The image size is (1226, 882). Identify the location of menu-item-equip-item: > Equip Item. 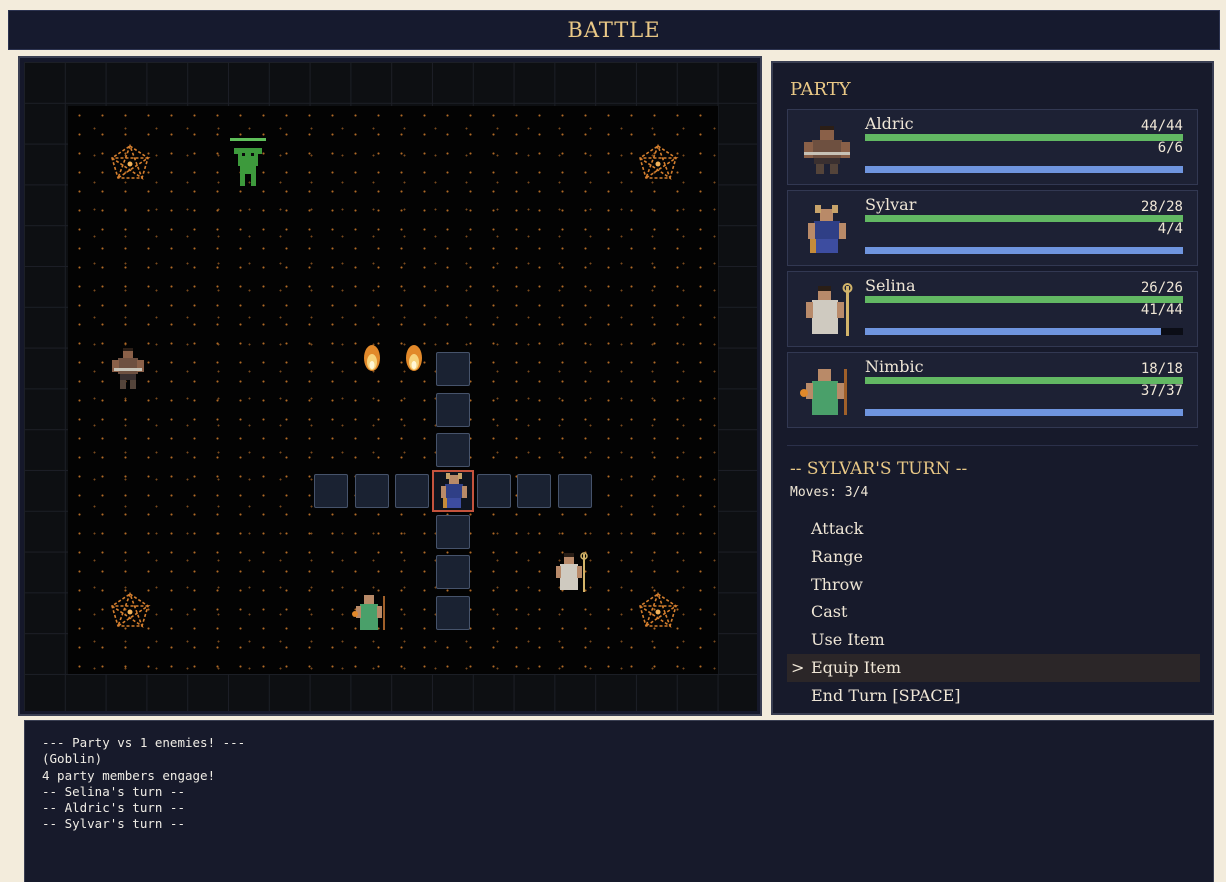
(993, 667).